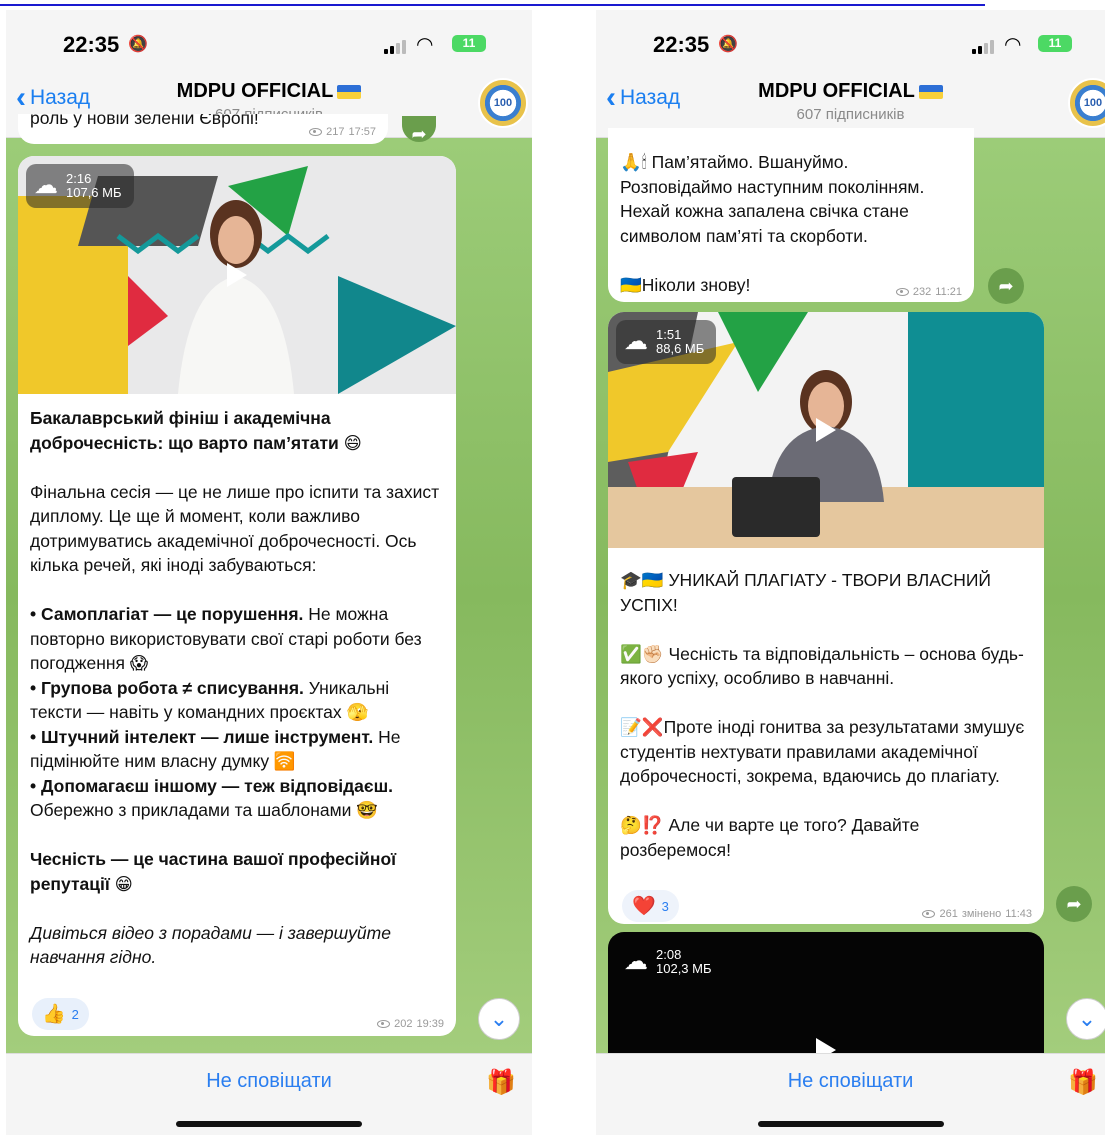 The width and height of the screenshot is (1105, 1135). What do you see at coordinates (342, 132) in the screenshot?
I see `message-meta: 217 17:57` at bounding box center [342, 132].